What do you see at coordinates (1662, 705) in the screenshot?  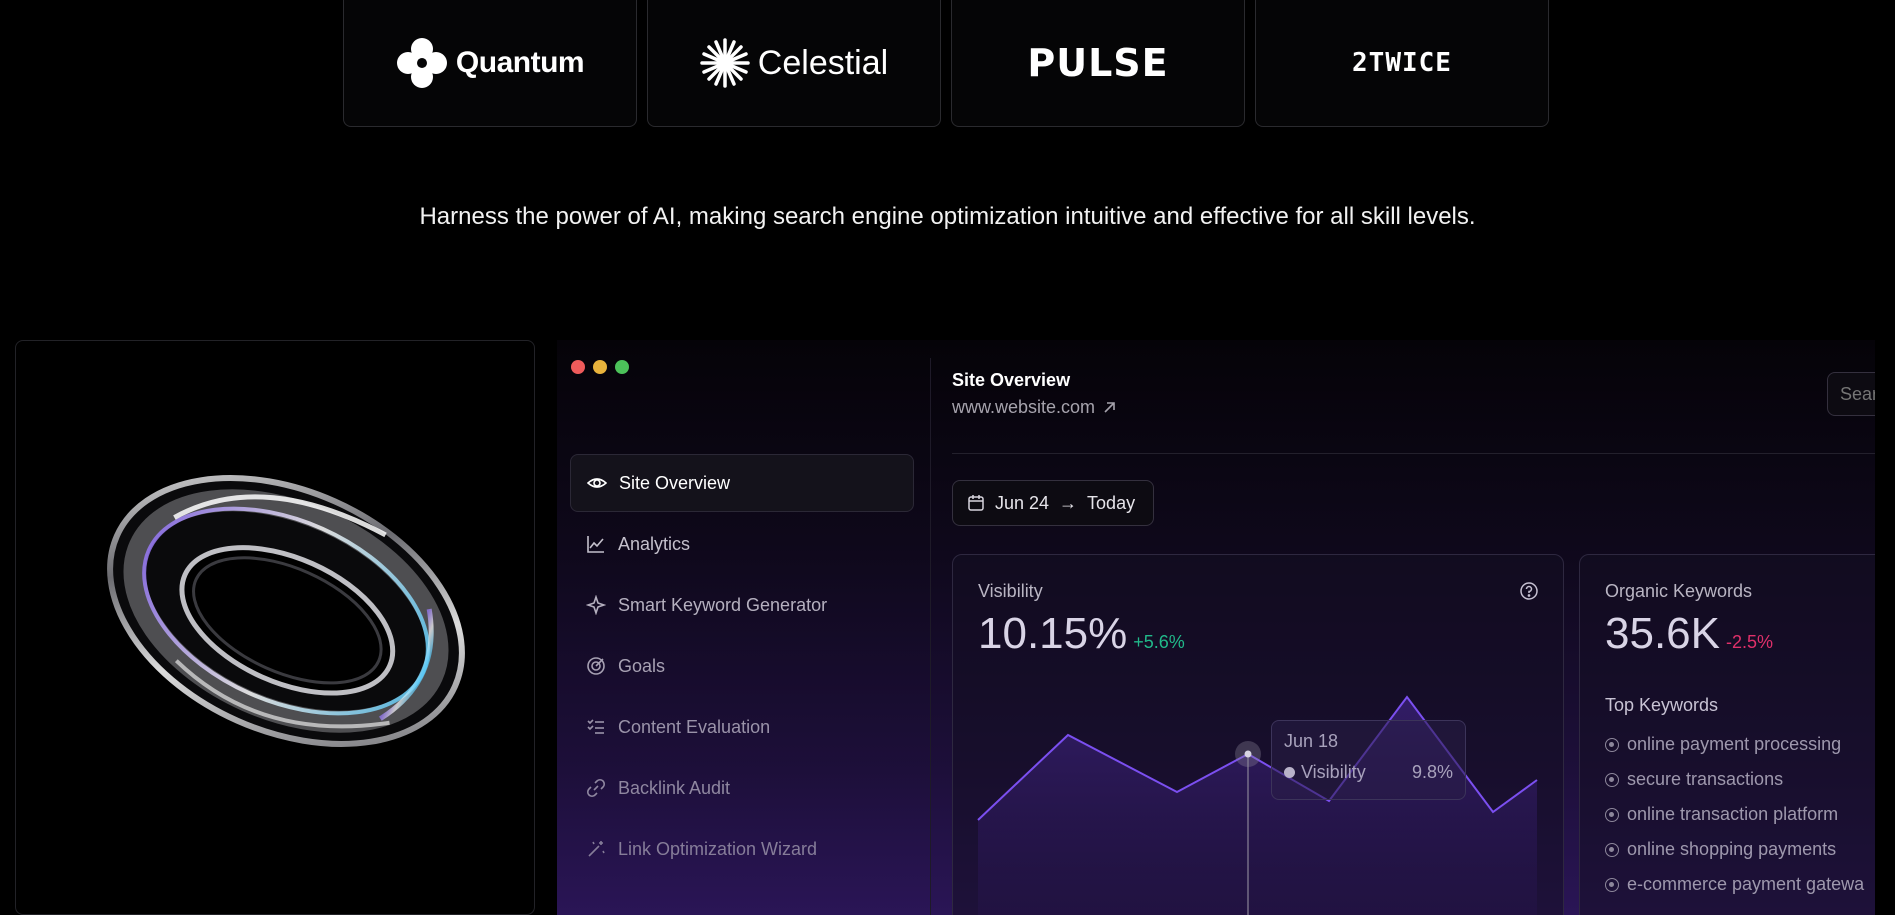 I see `top-keywords-title: Top Keywords` at bounding box center [1662, 705].